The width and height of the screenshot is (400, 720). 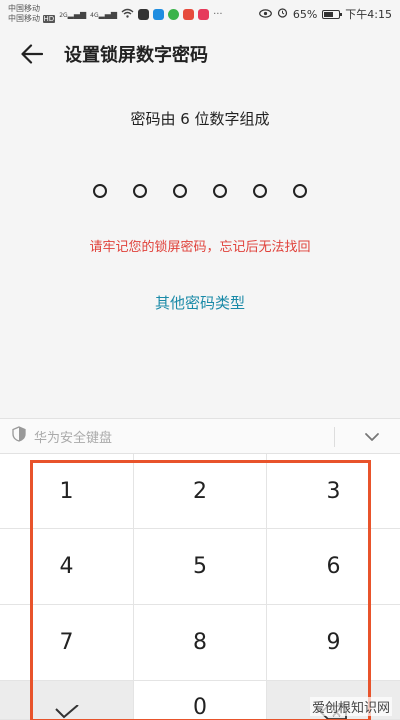 I want to click on net-1-label: 2G, so click(x=63, y=15).